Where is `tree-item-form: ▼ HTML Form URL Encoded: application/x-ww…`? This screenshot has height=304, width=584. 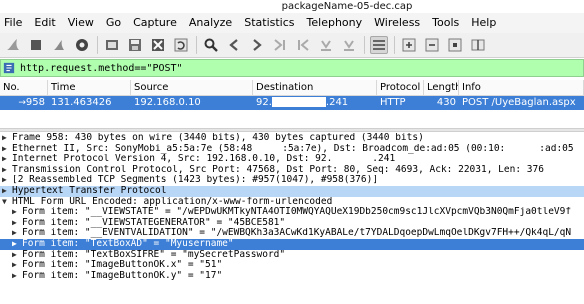 tree-item-form: ▼ HTML Form URL Encoded: application/x-ww… is located at coordinates (292, 202).